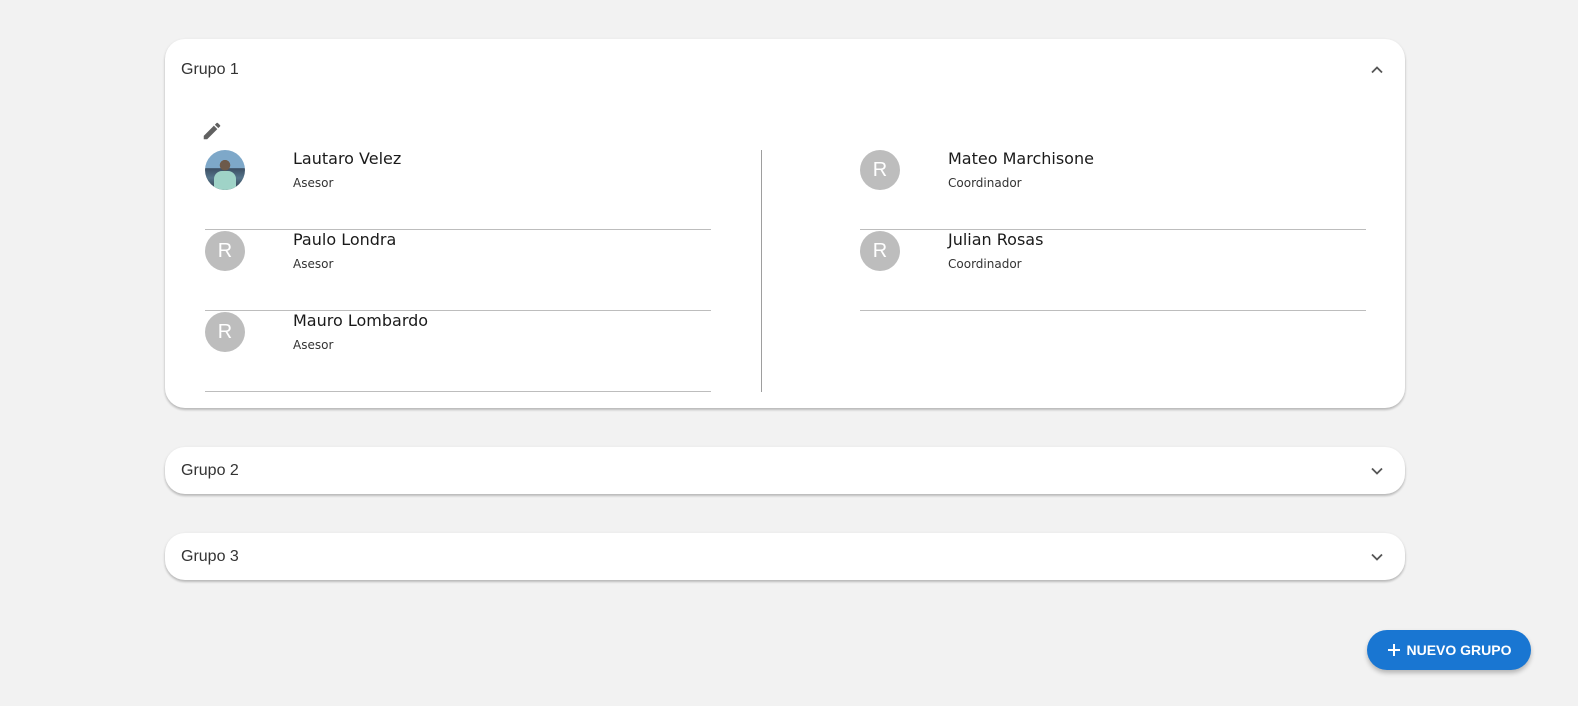 This screenshot has height=706, width=1578. I want to click on group-title: Grupo 2, so click(210, 470).